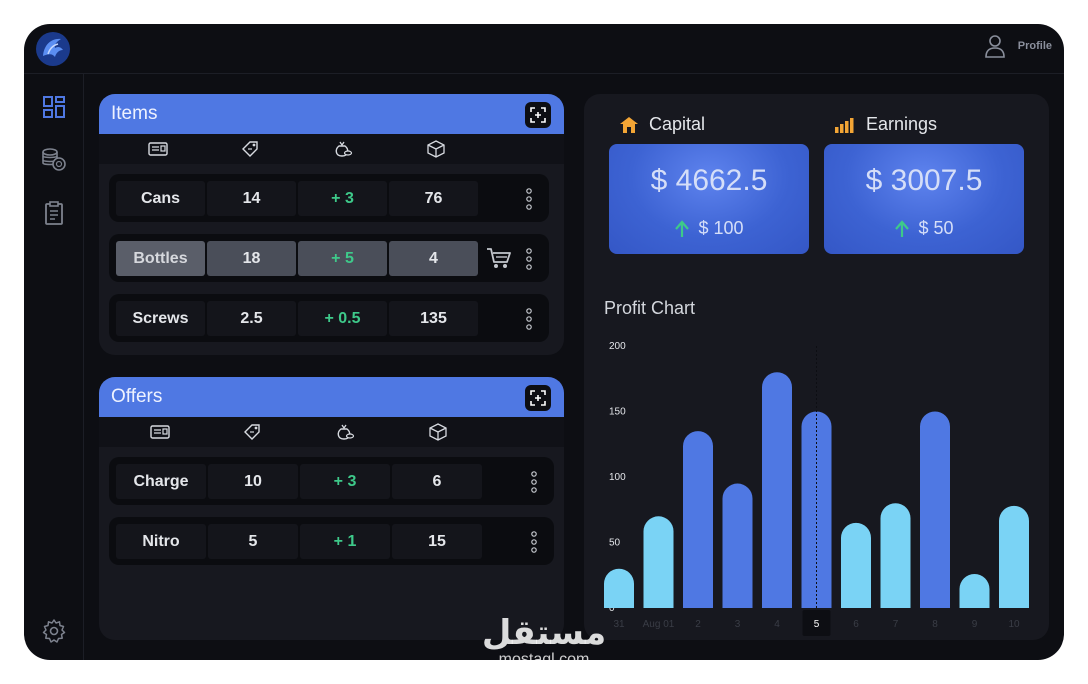 The height and width of the screenshot is (684, 1088). I want to click on table-row: Nitro 5 + 1 15, so click(331, 541).